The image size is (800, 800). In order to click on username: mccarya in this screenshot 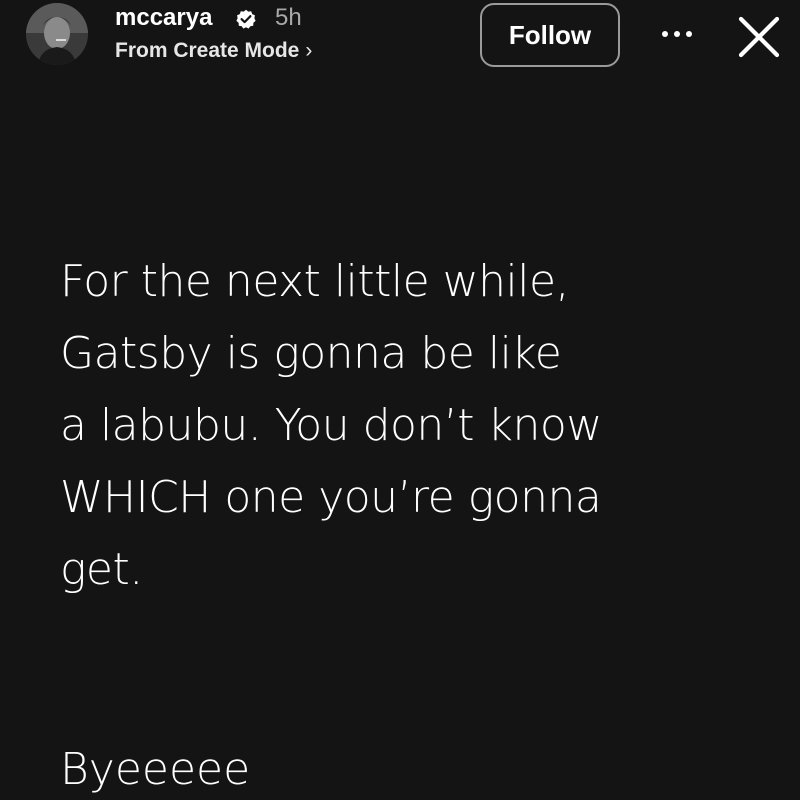, I will do `click(163, 18)`.